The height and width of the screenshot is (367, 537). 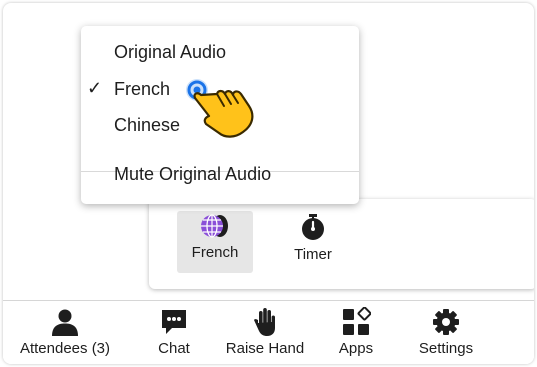 I want to click on timer-icon, so click(x=313, y=227).